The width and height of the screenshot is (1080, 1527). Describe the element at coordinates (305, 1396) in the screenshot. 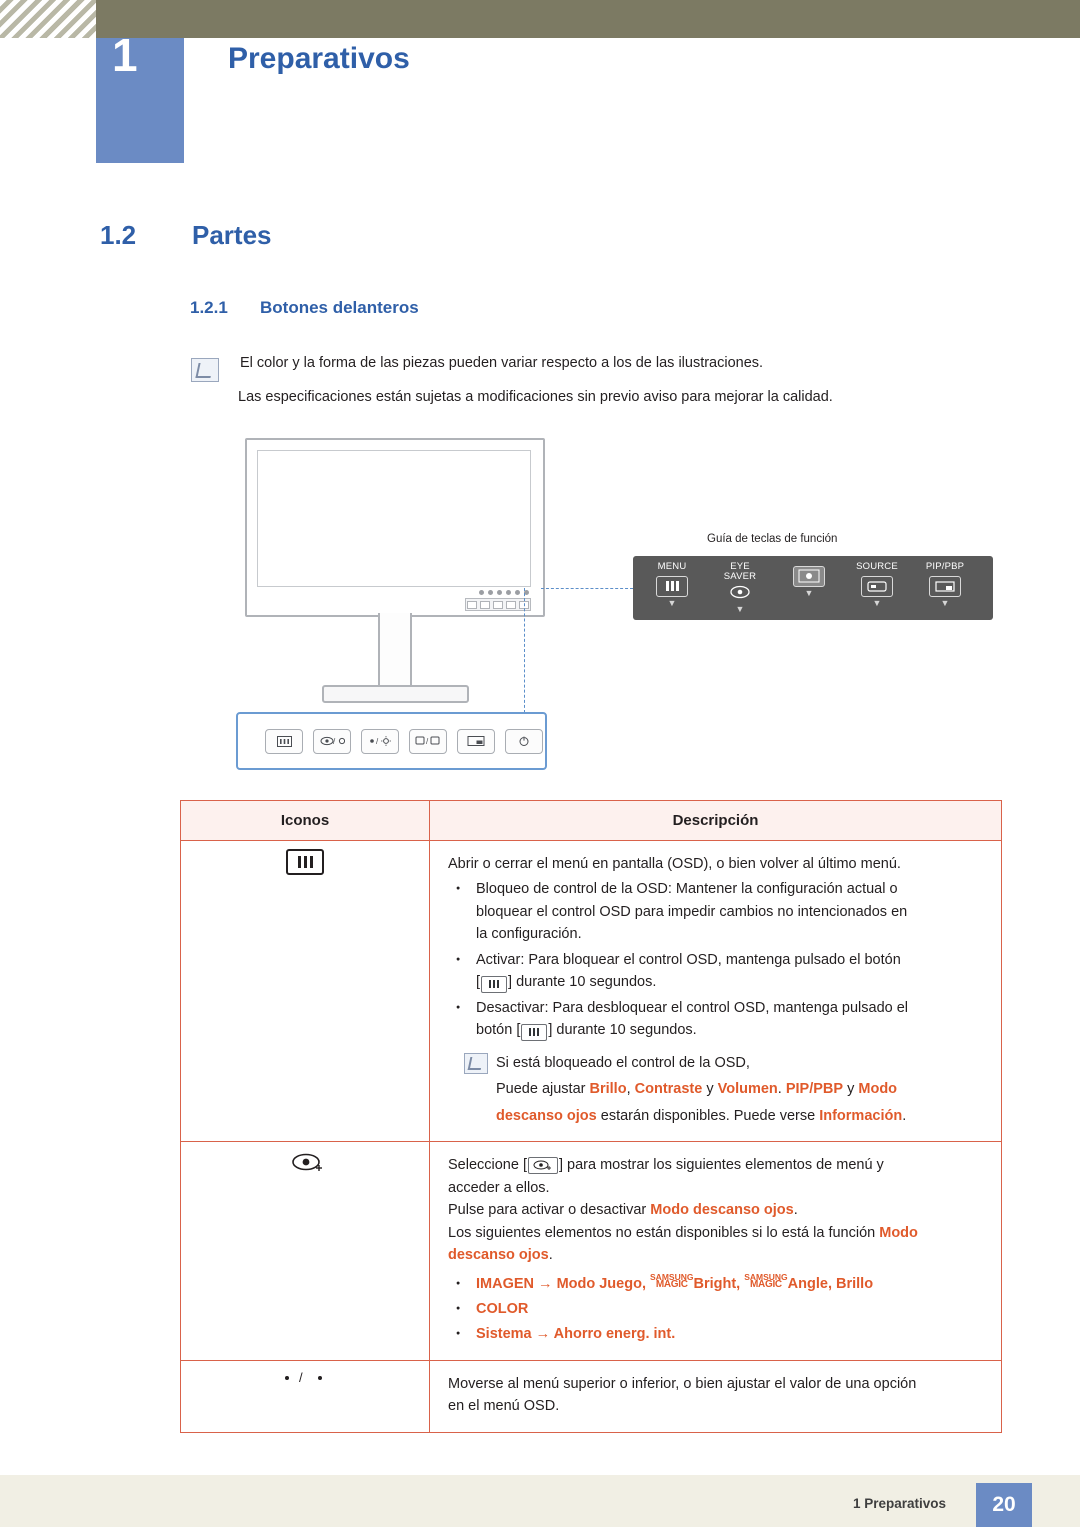

I see `row-updown-icon-cell: /` at that location.